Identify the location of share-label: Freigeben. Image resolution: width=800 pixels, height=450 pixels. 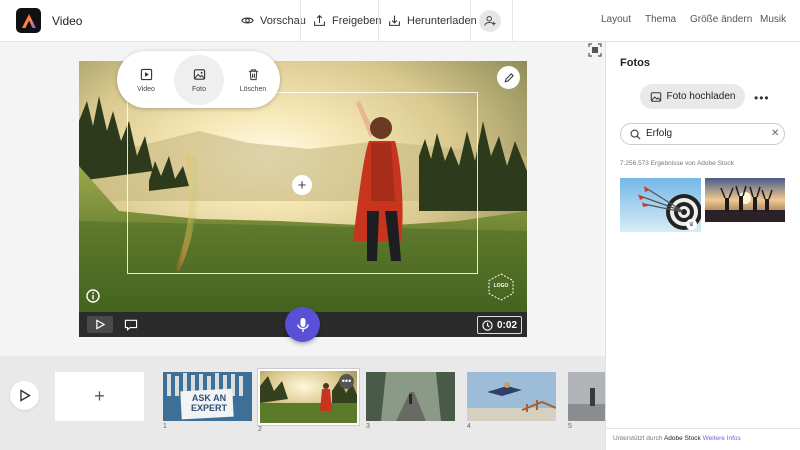
(357, 20).